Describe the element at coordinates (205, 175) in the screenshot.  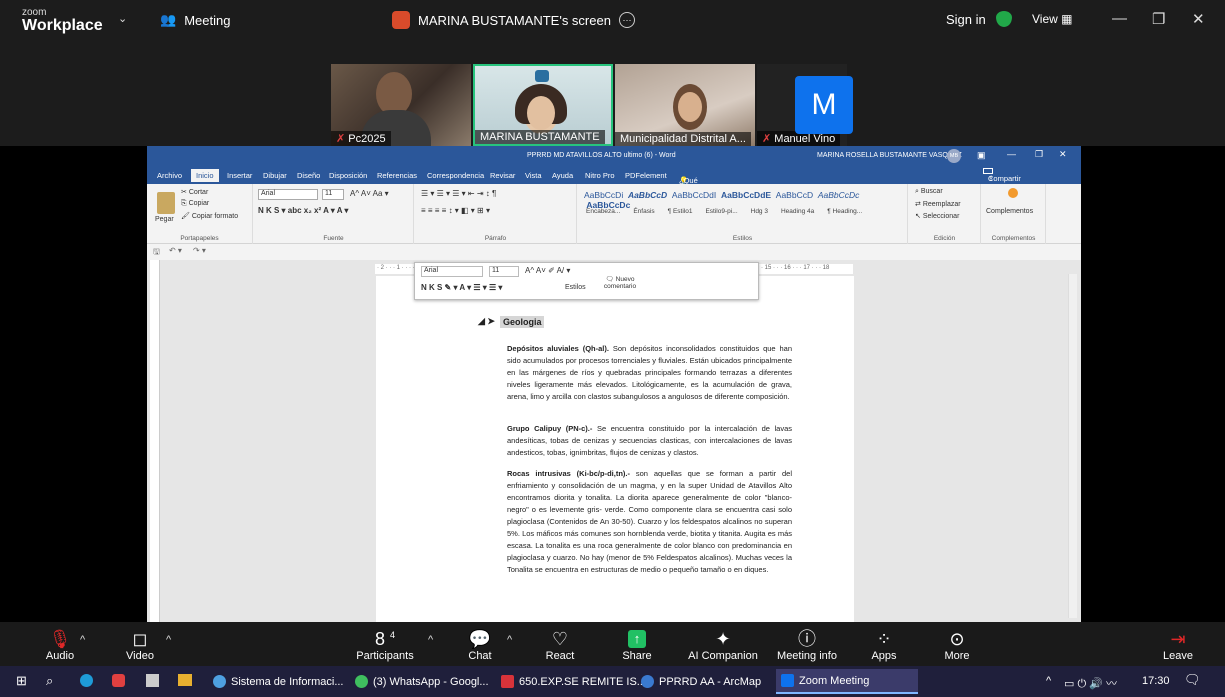
I see `tab-inicio: Inicio` at that location.